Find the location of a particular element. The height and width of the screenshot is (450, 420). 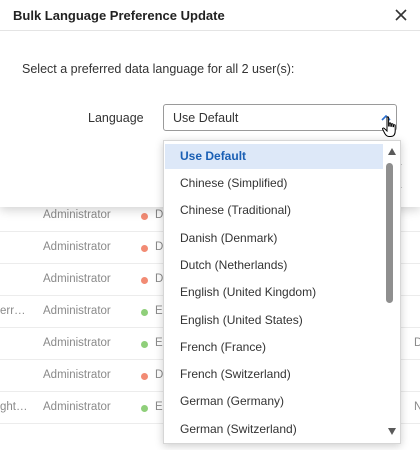

option-label: Chinese (Traditional) is located at coordinates (235, 210).